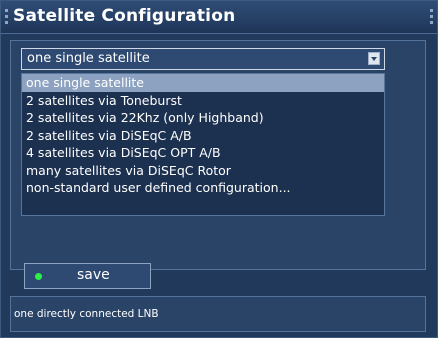  What do you see at coordinates (88, 58) in the screenshot?
I see `select-current-value: one single satellite` at bounding box center [88, 58].